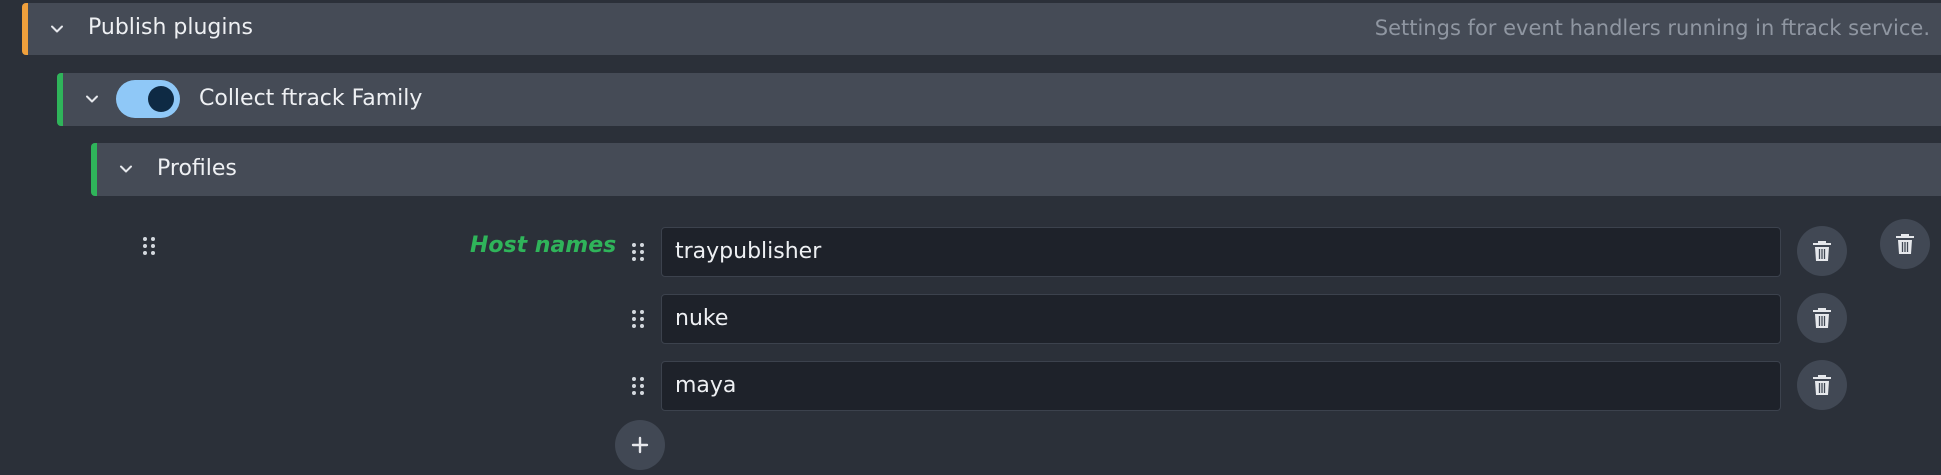 The image size is (1941, 475). Describe the element at coordinates (149, 246) in the screenshot. I see `profile-drag-handle-icon` at that location.